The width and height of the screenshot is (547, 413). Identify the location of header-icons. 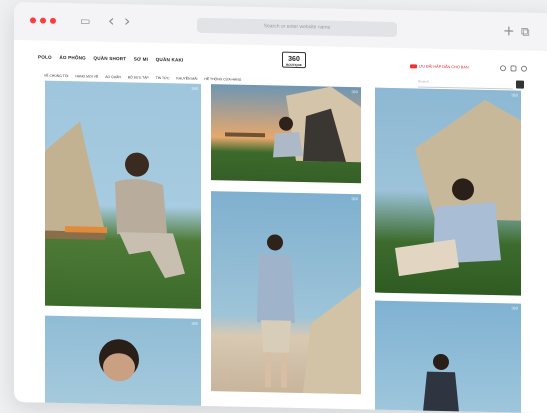
(513, 68).